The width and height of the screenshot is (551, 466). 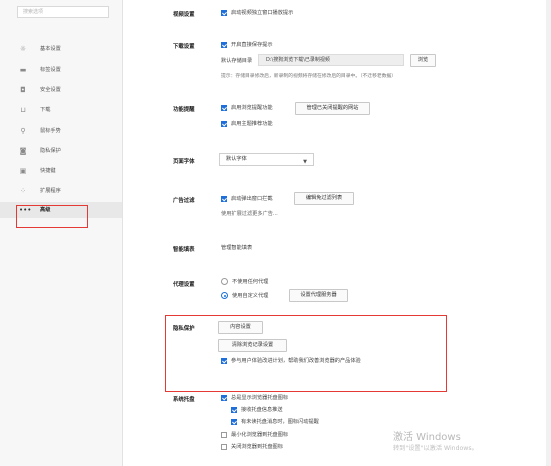 What do you see at coordinates (184, 162) in the screenshot?
I see `section-font-label: 页面字体` at bounding box center [184, 162].